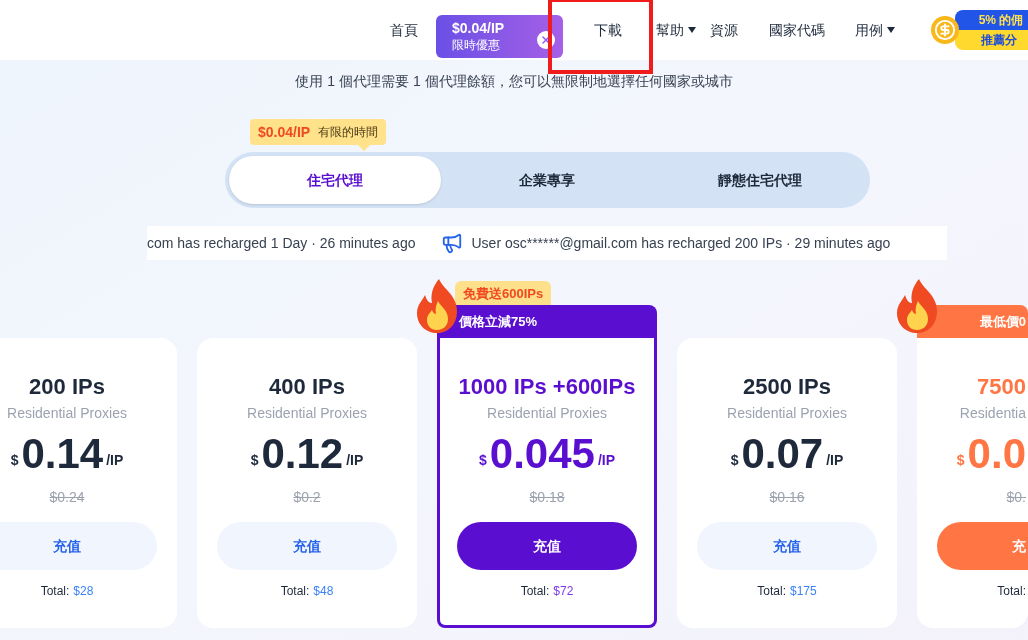 The height and width of the screenshot is (640, 1028). Describe the element at coordinates (514, 81) in the screenshot. I see `subtitle-text: 使用 1 個代理需要 1 個代理餘額，您可以無限制地選擇任何國家或城市` at that location.